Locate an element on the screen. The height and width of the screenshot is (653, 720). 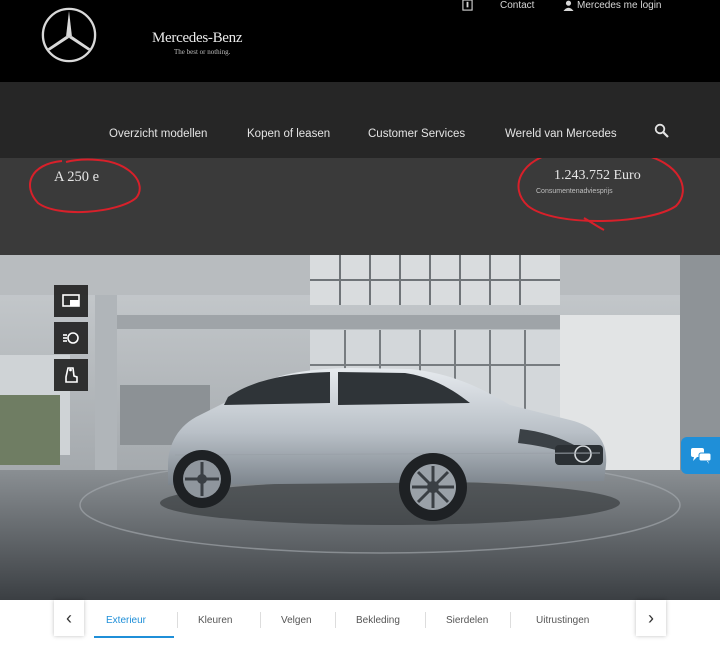
tool-lighting is located at coordinates (71, 338).